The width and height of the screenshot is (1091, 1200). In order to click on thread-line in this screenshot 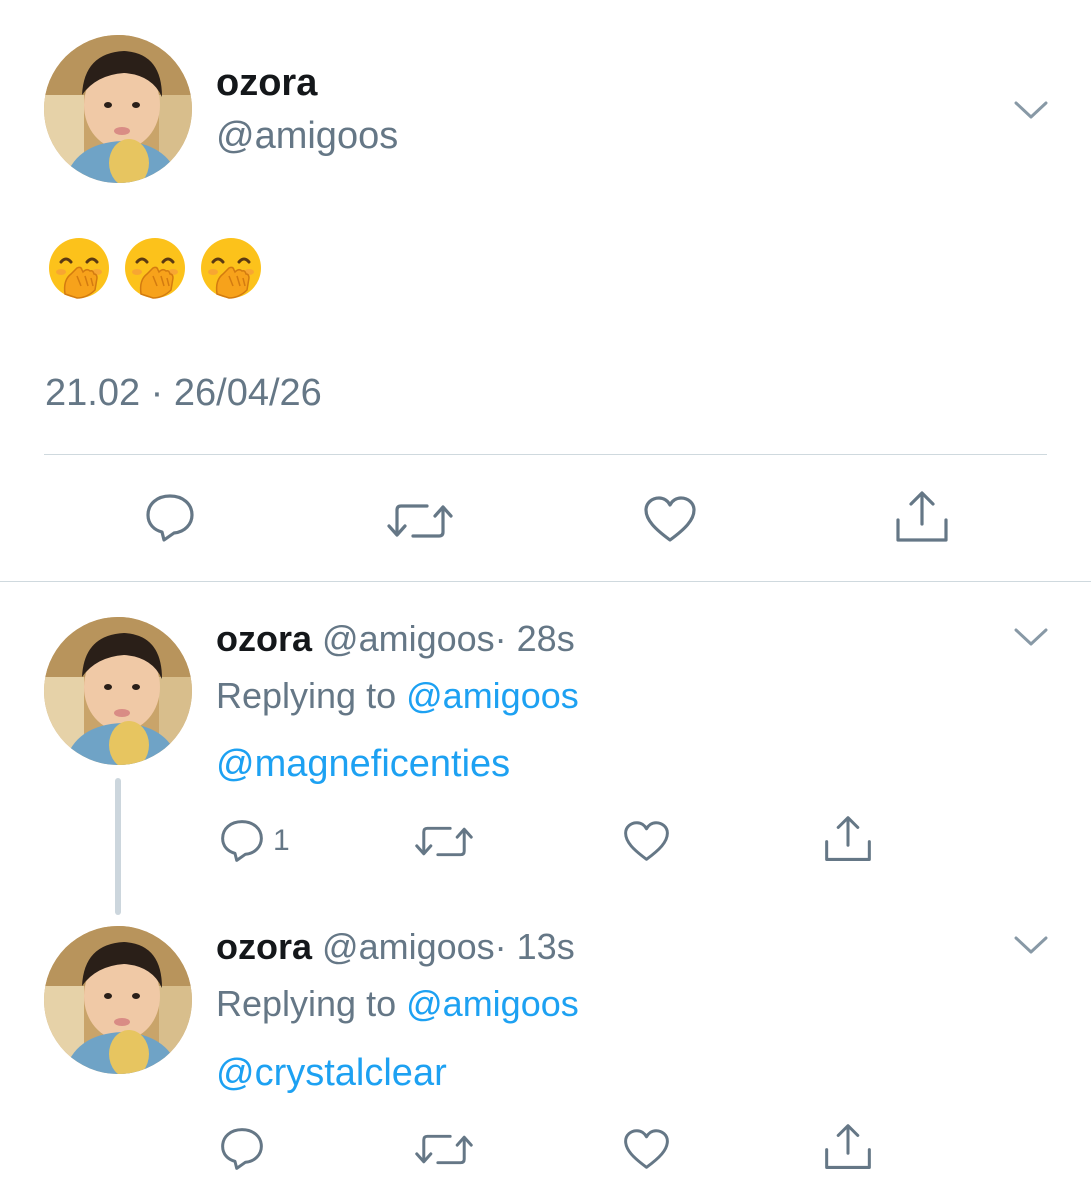, I will do `click(118, 846)`.